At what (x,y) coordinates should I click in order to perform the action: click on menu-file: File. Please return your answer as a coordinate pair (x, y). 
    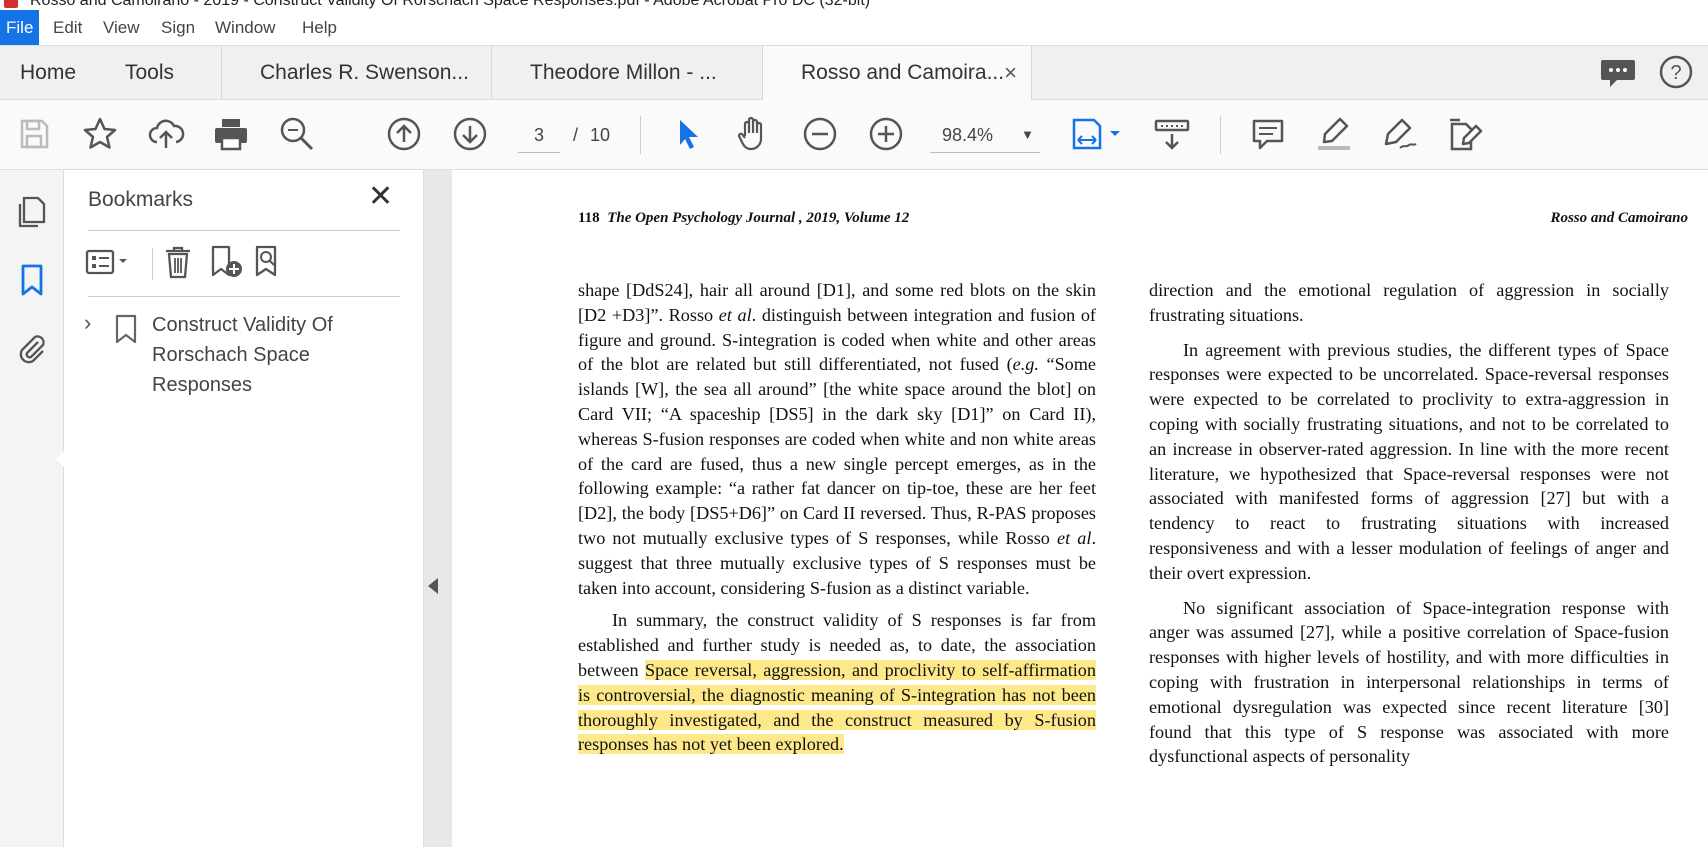
    Looking at the image, I should click on (20, 27).